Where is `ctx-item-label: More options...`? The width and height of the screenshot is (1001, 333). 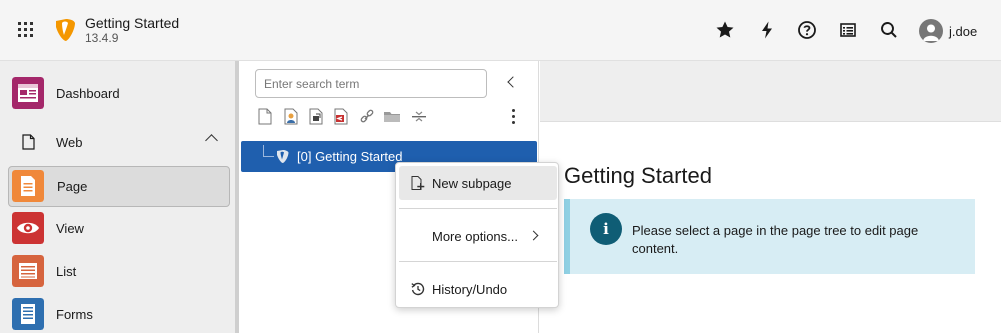 ctx-item-label: More options... is located at coordinates (475, 236).